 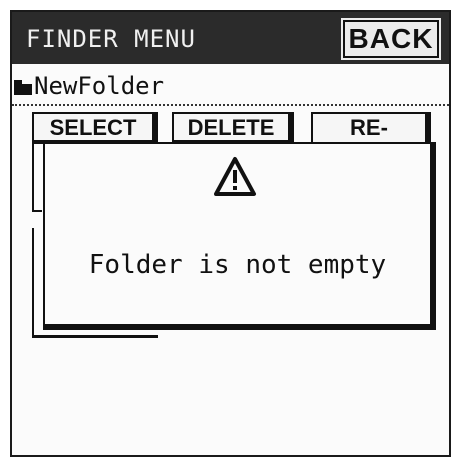 I want to click on back-button: BACK, so click(x=391, y=39).